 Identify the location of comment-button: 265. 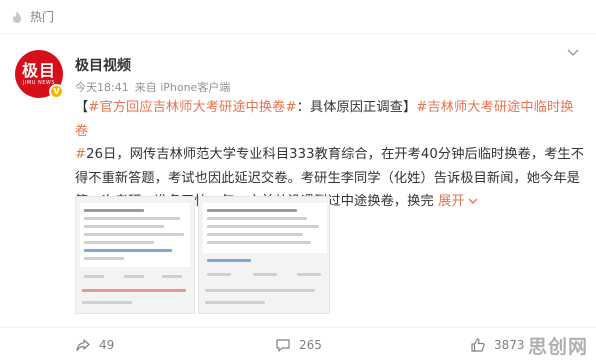
(298, 345).